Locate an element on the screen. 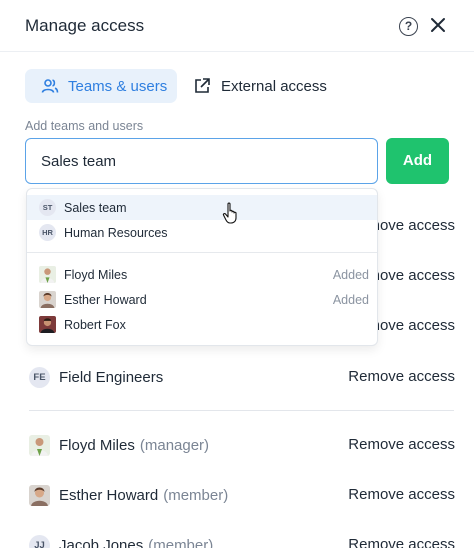  user-name: Floyd Miles is located at coordinates (97, 445).